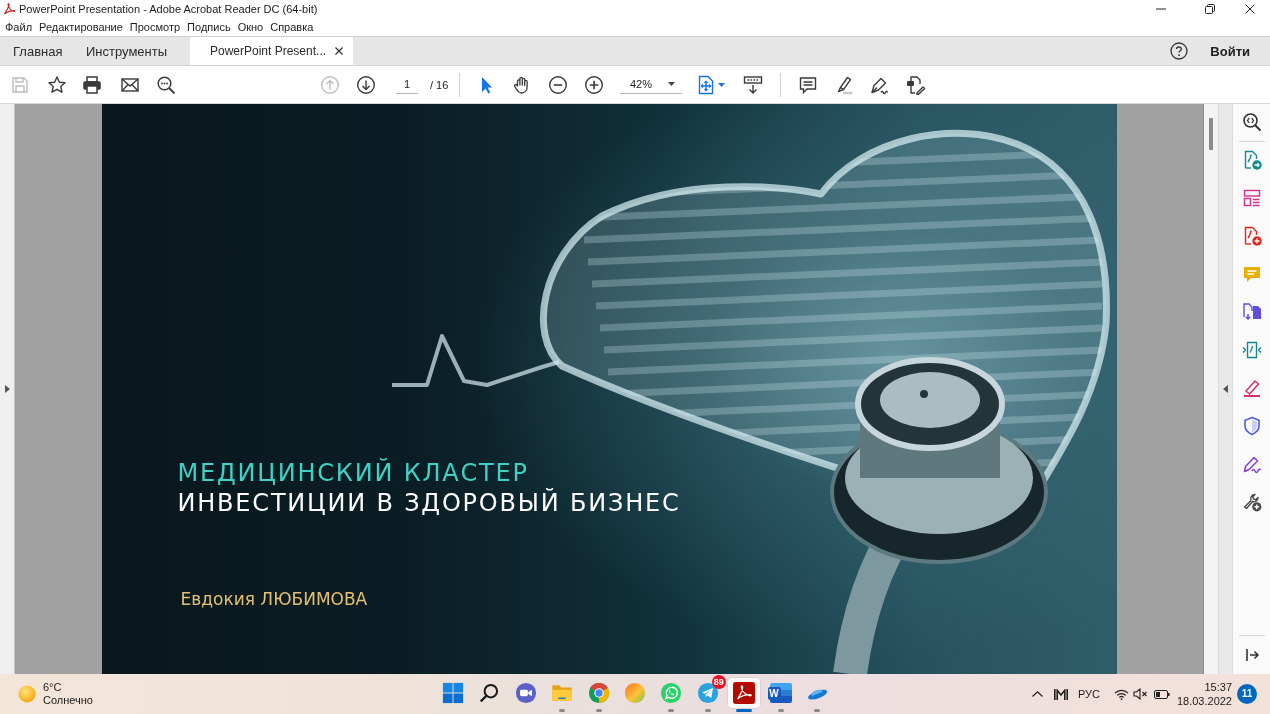 The image size is (1270, 714). Describe the element at coordinates (558, 84) in the screenshot. I see `zoom-out-icon` at that location.